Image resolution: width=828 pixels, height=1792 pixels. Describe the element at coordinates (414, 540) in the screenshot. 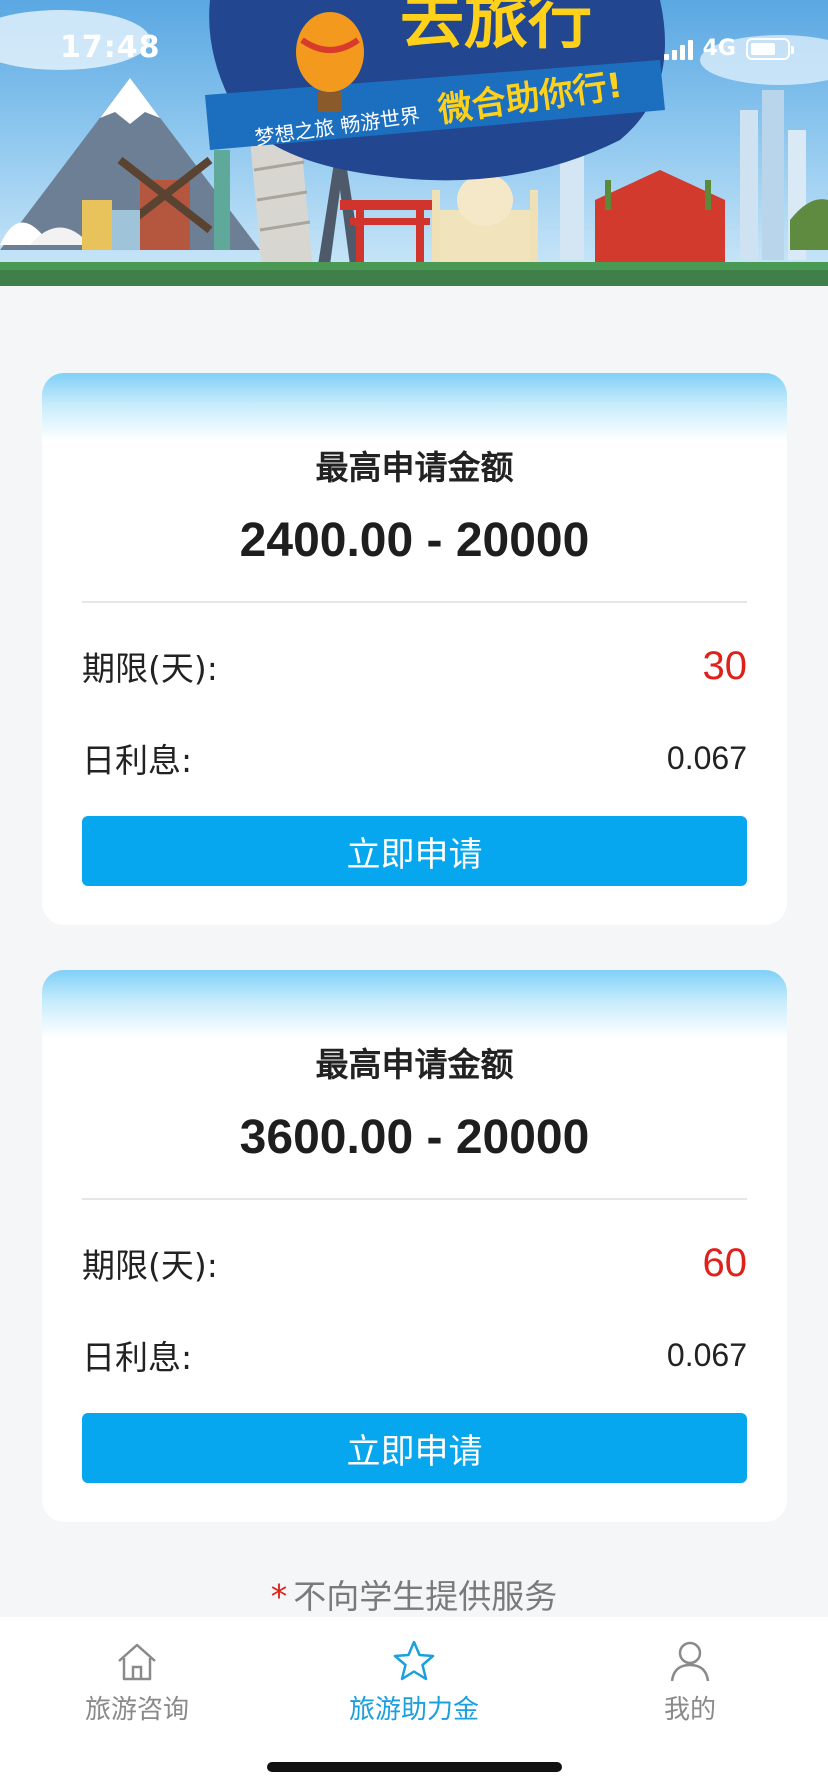

I see `card-amount-range: 2400.00 - 20000` at that location.